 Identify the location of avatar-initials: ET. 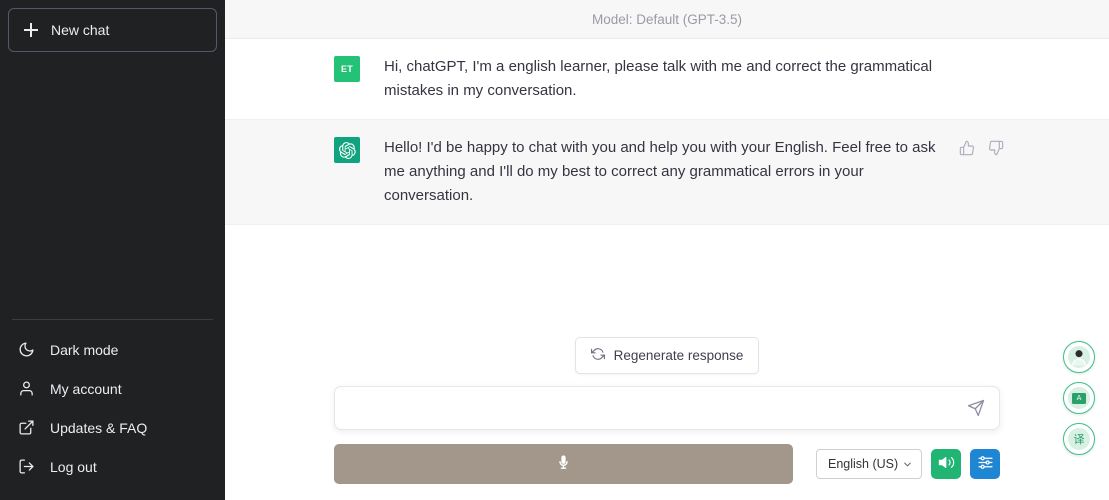
(347, 69).